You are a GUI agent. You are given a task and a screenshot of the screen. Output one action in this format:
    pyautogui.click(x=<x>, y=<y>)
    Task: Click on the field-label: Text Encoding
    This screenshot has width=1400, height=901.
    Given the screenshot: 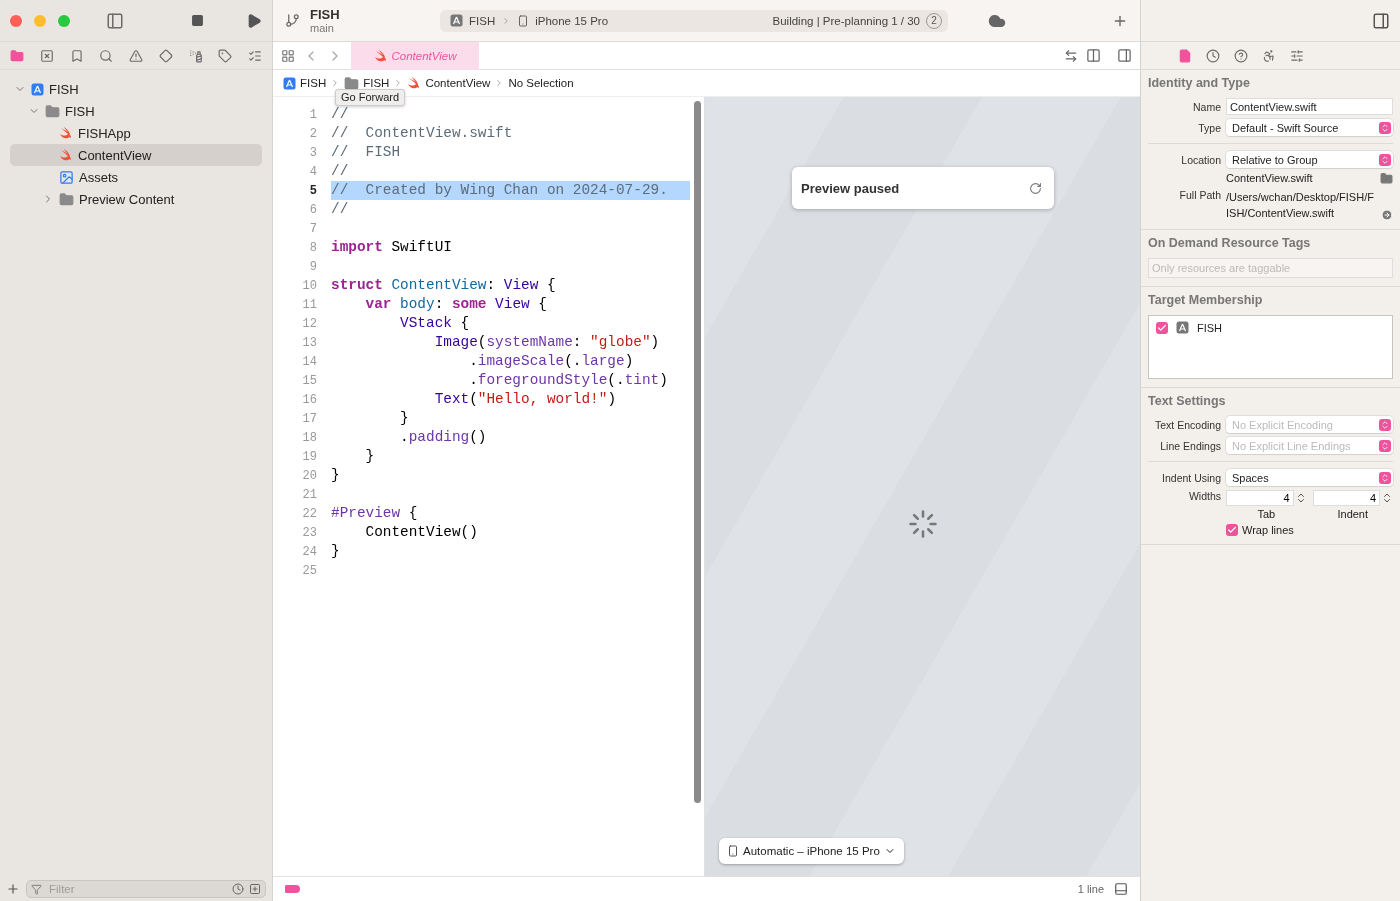 What is the action you would take?
    pyautogui.click(x=1187, y=424)
    